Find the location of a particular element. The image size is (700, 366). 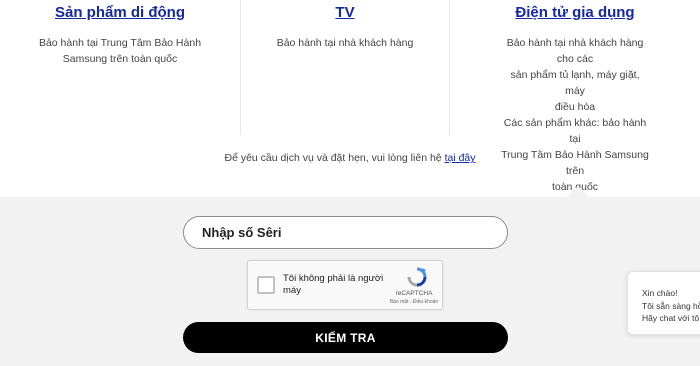

chat-message: Tôi sẵn sàng hỗ is located at coordinates (671, 306).